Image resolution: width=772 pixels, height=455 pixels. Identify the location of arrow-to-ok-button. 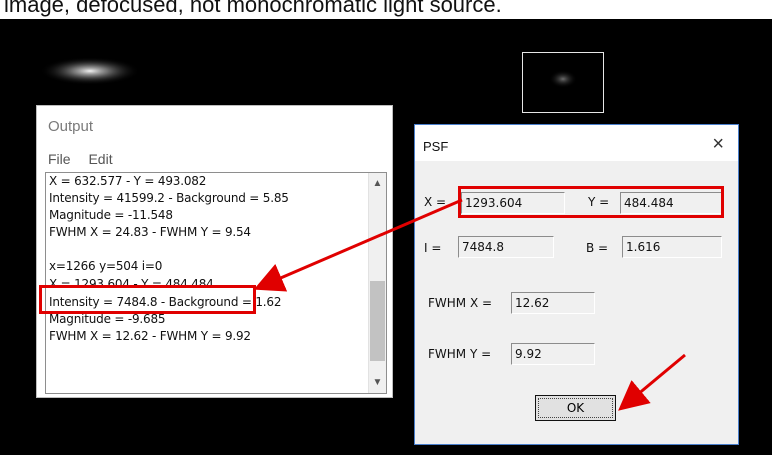
(652, 382).